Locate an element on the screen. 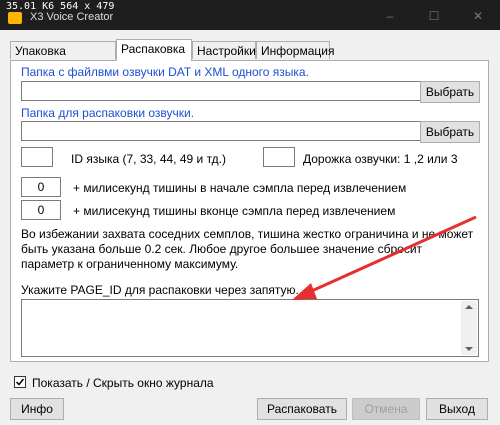 This screenshot has width=500, height=425. log-toggle-label: Показать / Скрыть окно журнала is located at coordinates (123, 383).